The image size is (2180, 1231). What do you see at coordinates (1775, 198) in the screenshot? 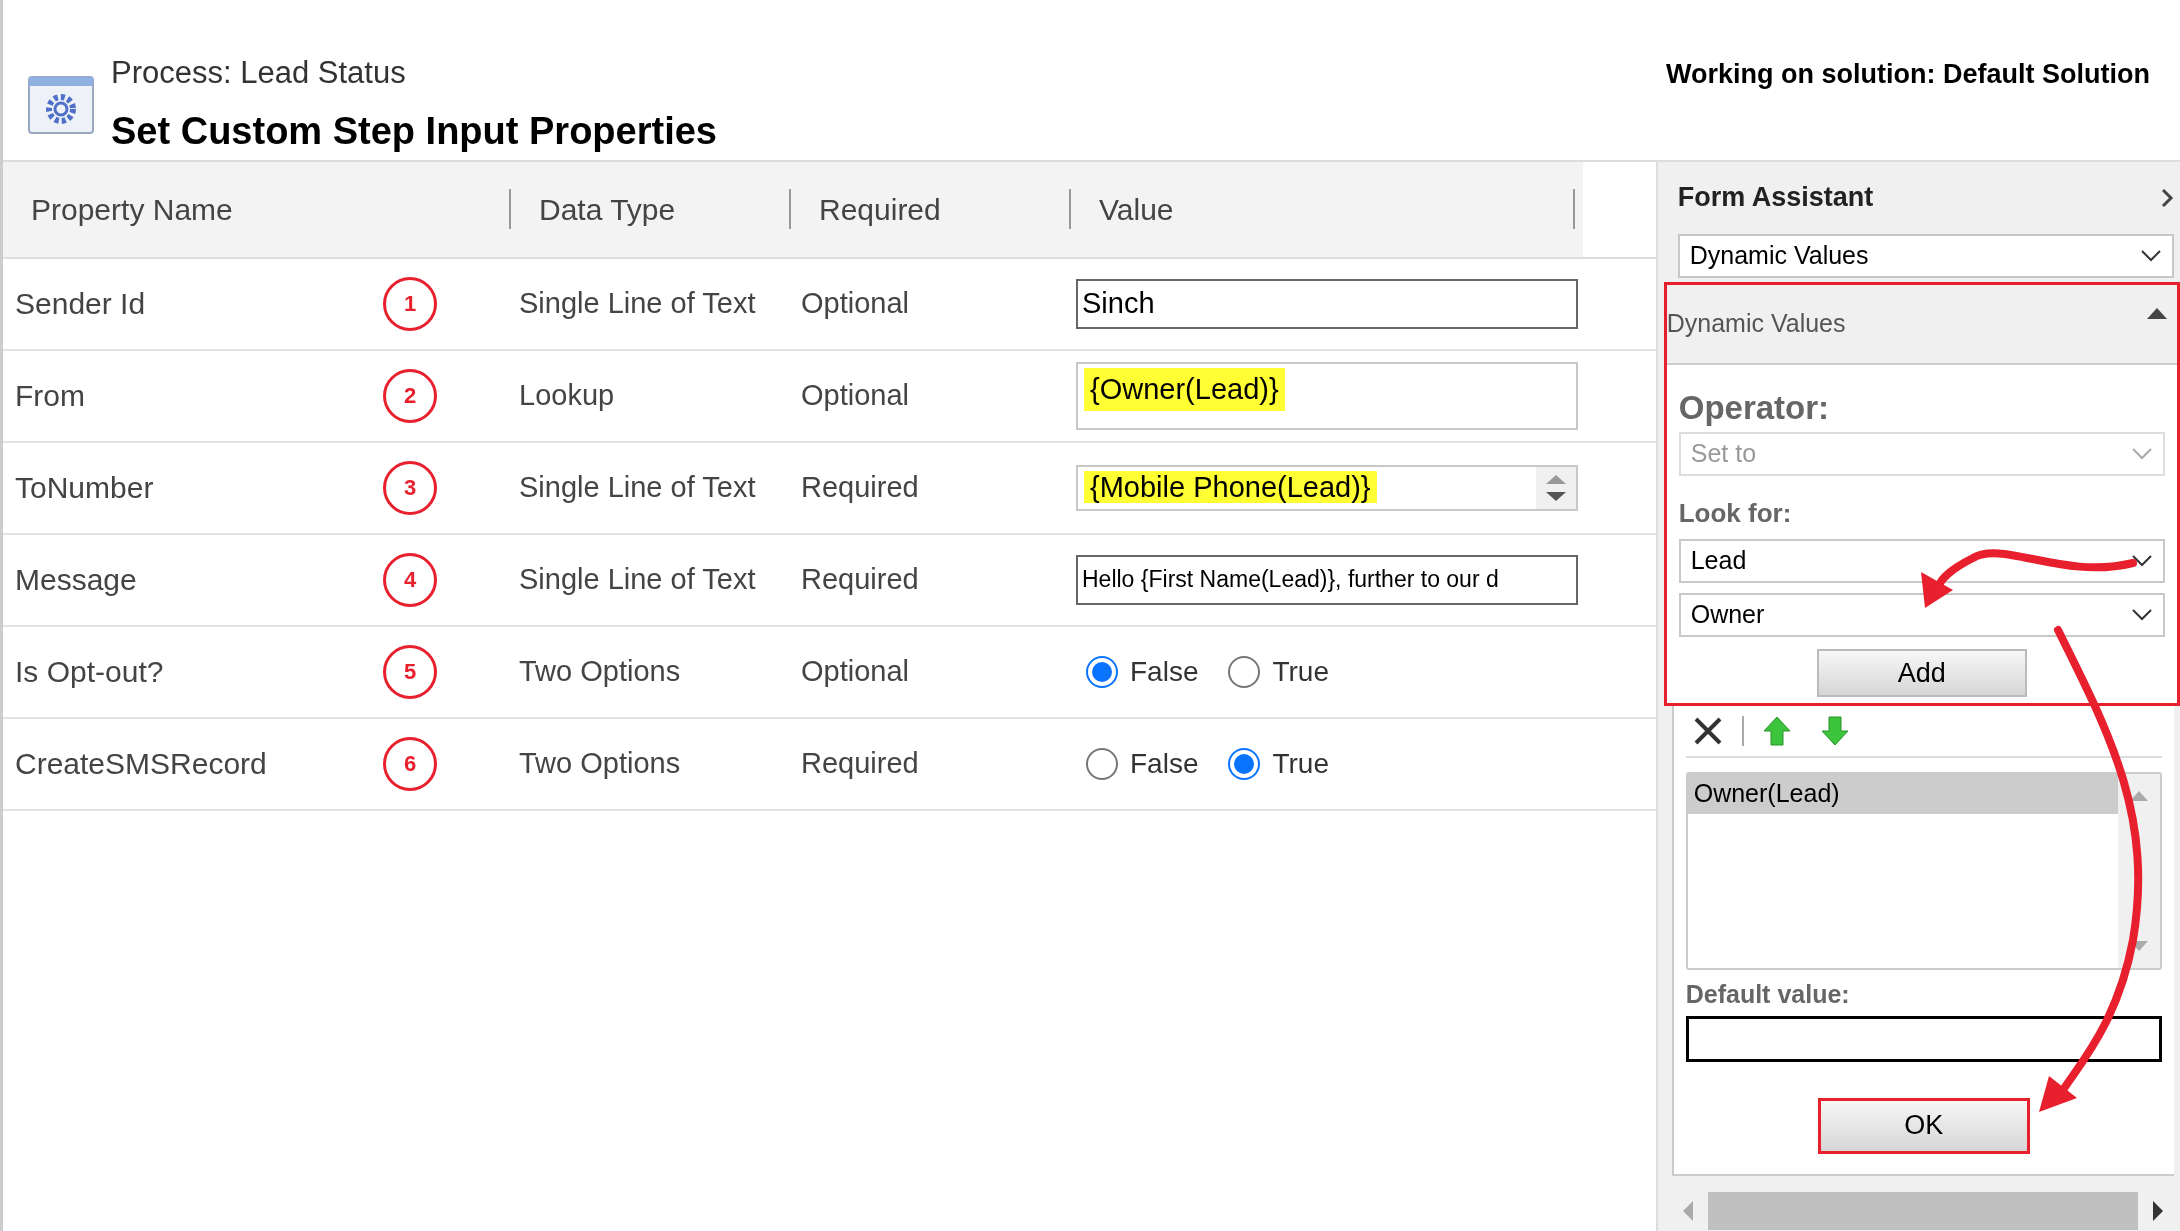
I see `panel-title: Form Assistant` at bounding box center [1775, 198].